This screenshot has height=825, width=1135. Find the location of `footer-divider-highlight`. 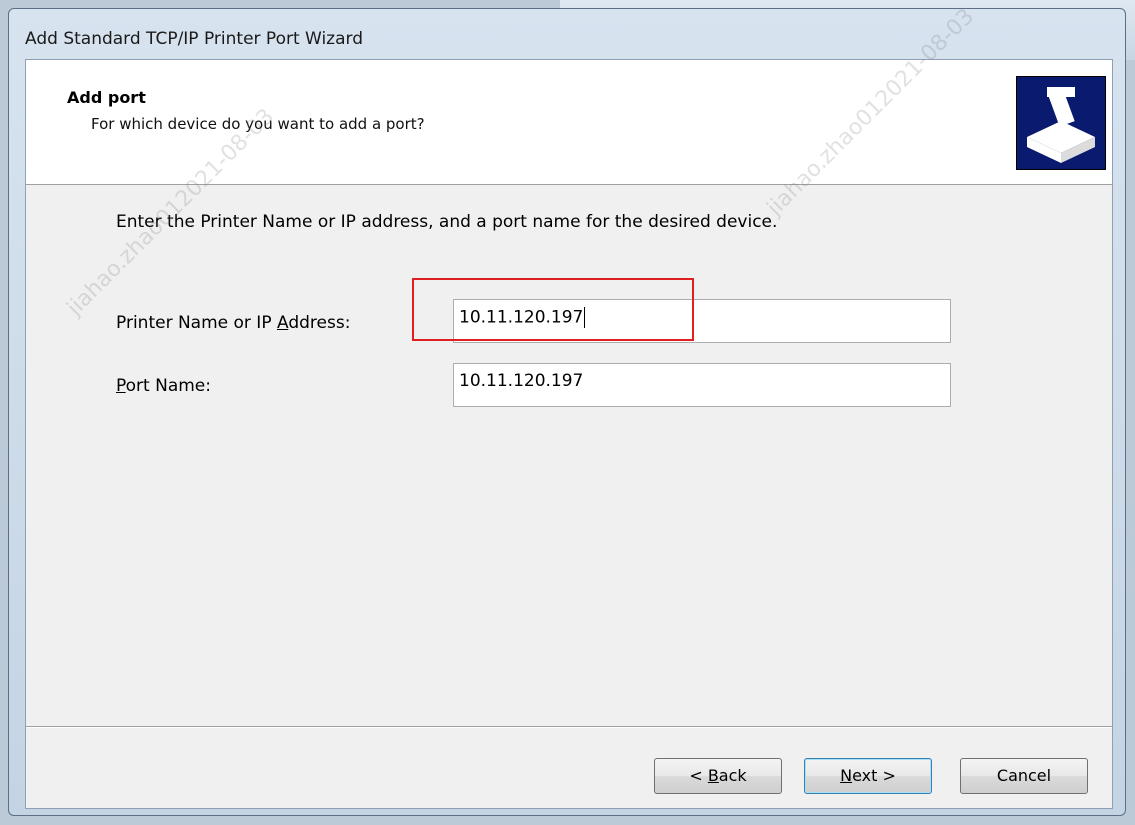

footer-divider-highlight is located at coordinates (569, 727).